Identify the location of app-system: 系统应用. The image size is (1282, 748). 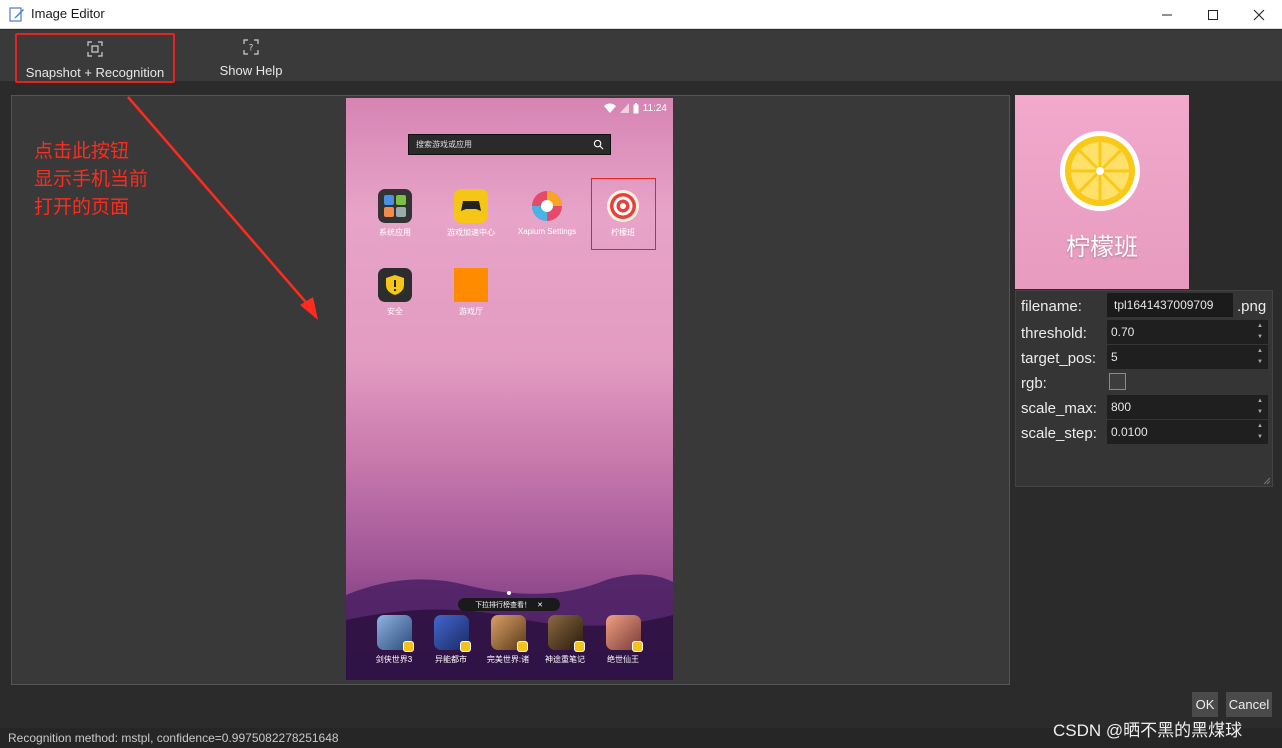
(395, 213).